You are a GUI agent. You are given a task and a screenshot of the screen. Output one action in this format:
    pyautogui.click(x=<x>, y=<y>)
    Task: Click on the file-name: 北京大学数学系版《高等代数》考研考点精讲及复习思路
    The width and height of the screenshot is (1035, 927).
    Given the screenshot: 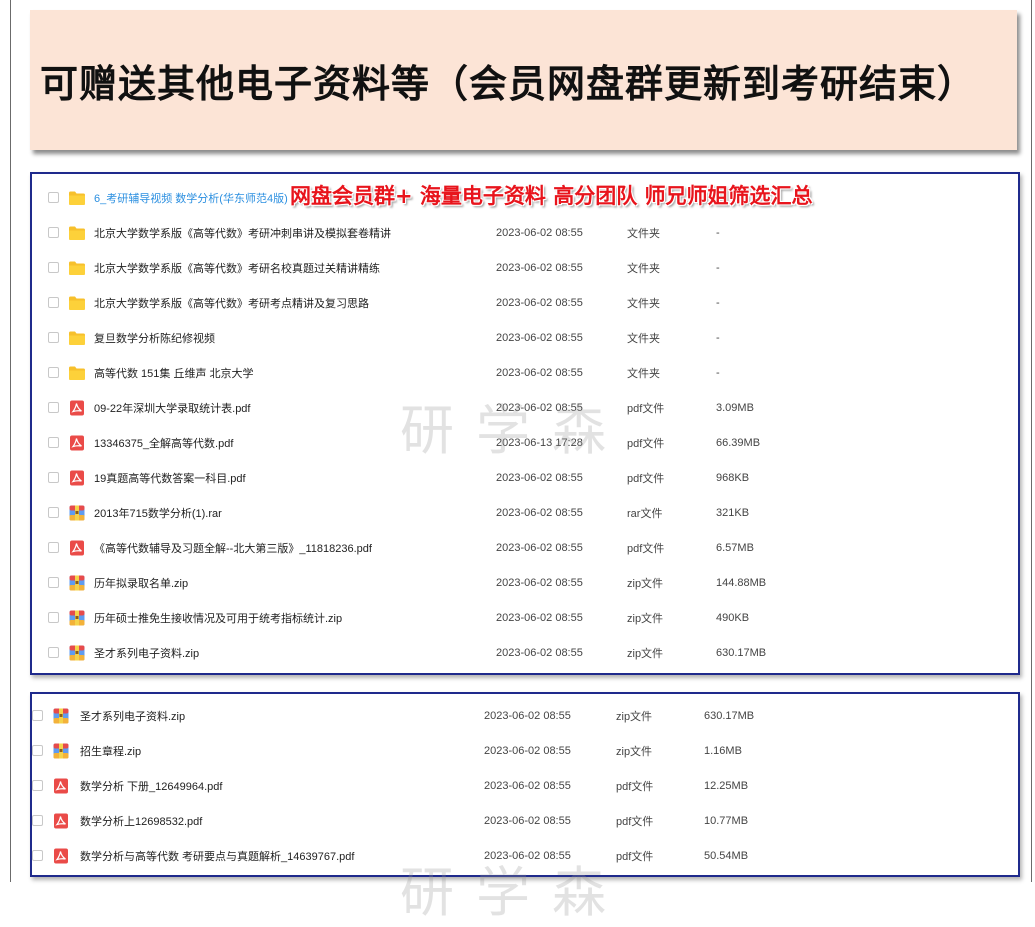 What is the action you would take?
    pyautogui.click(x=231, y=303)
    